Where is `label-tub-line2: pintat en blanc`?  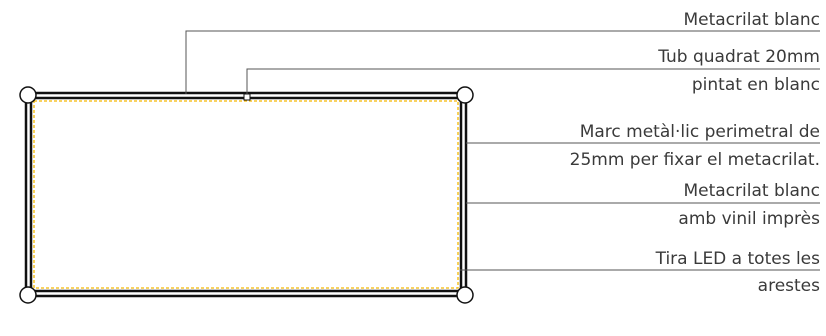
label-tub-line2: pintat en blanc is located at coordinates (756, 85).